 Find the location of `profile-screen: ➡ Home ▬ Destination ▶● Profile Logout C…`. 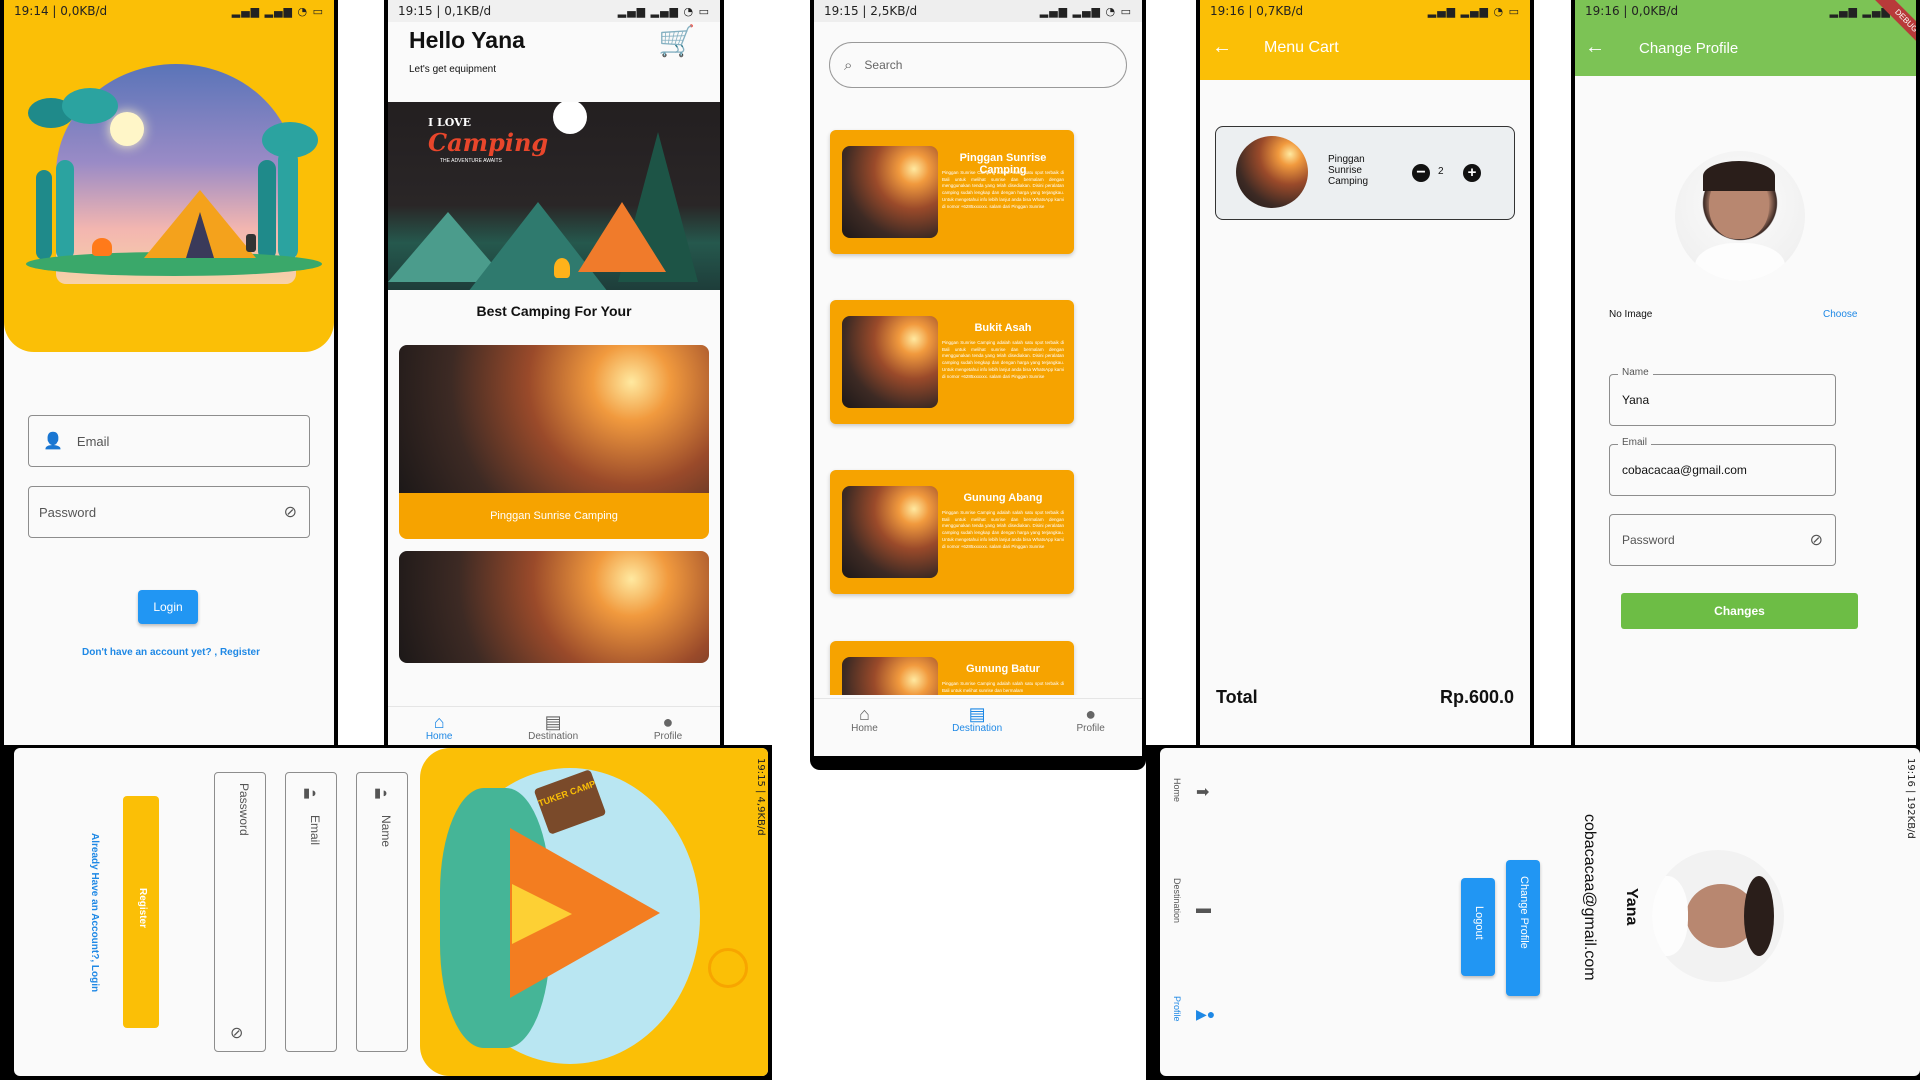

profile-screen: ➡ Home ▬ Destination ▶● Profile Logout C… is located at coordinates (1540, 912).